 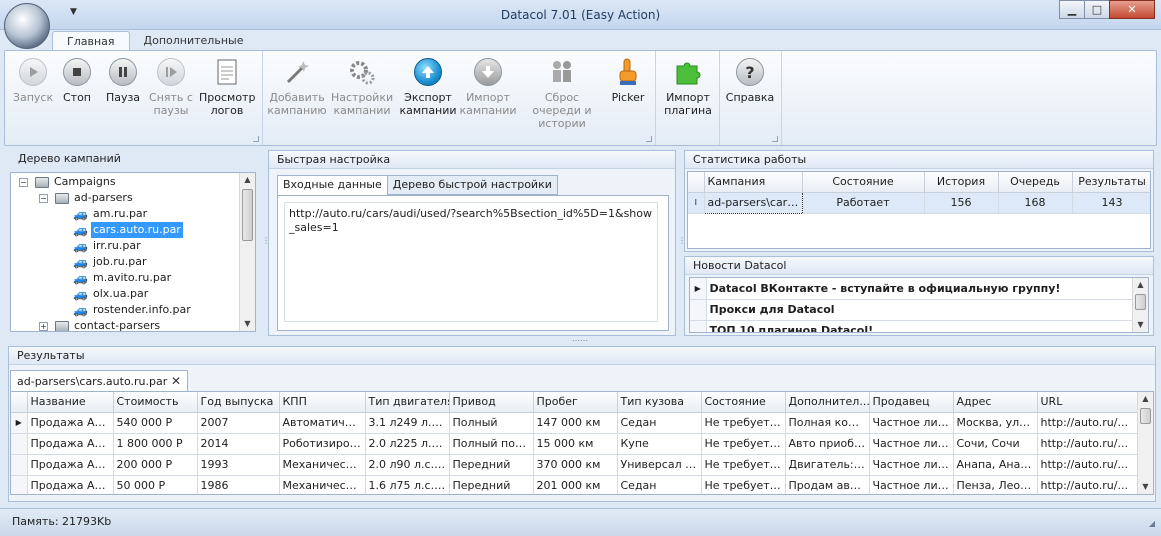 What do you see at coordinates (133, 230) in the screenshot?
I see `tree-item-selected: 🚙 cars.auto.ru.par` at bounding box center [133, 230].